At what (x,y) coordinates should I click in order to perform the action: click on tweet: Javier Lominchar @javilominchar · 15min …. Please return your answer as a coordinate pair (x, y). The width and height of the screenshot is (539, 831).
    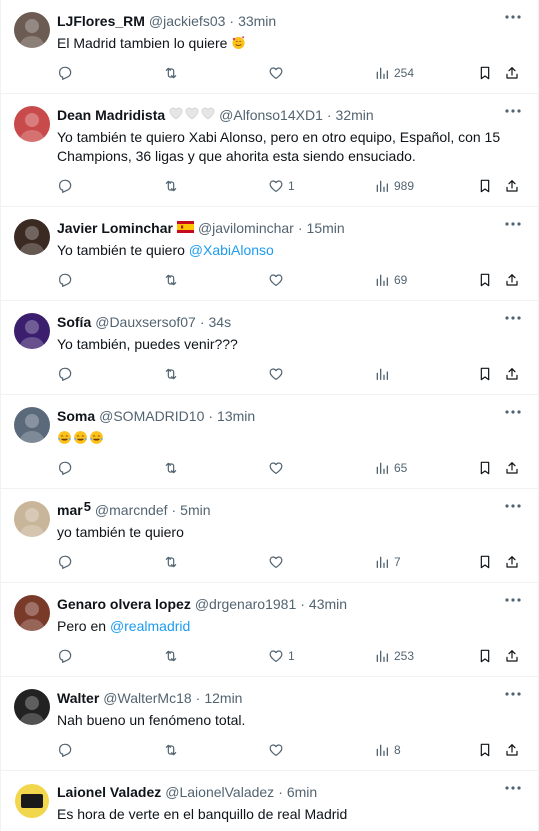
    Looking at the image, I should click on (269, 254).